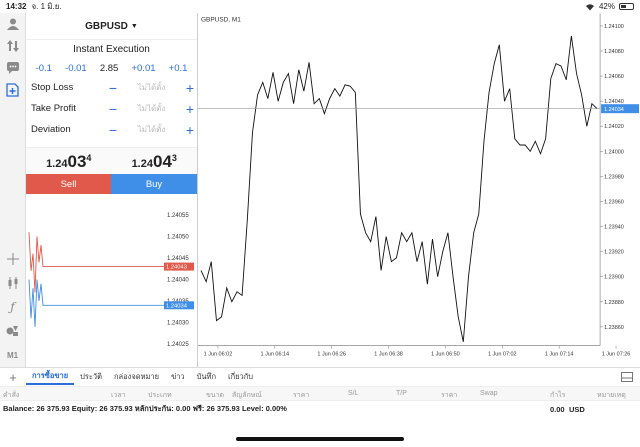  Describe the element at coordinates (13, 259) in the screenshot. I see `crosshair-icon` at that location.